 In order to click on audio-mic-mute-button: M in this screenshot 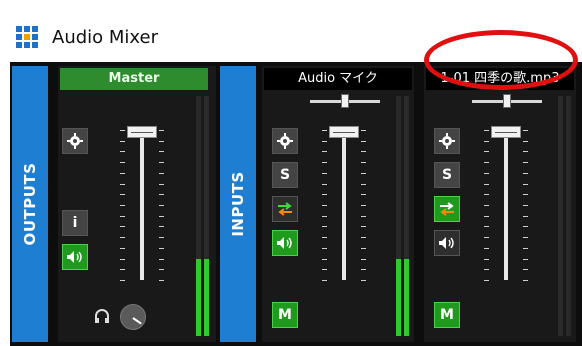, I will do `click(285, 315)`.